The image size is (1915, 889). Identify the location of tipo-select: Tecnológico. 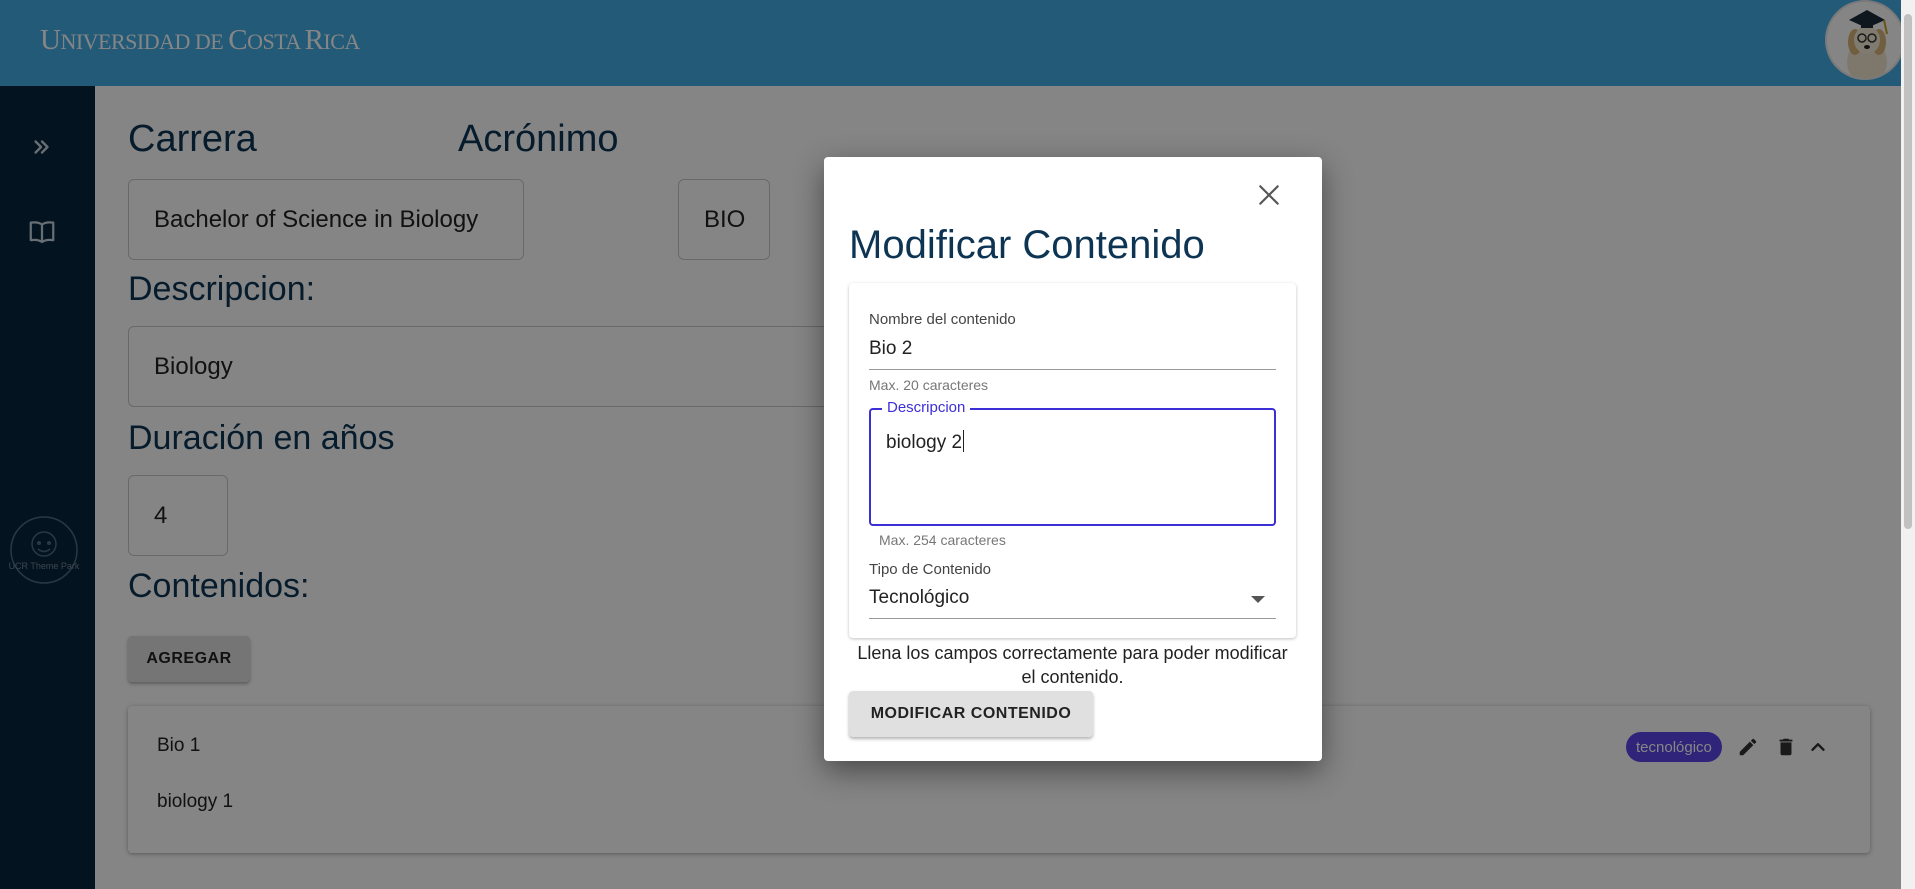
(919, 598).